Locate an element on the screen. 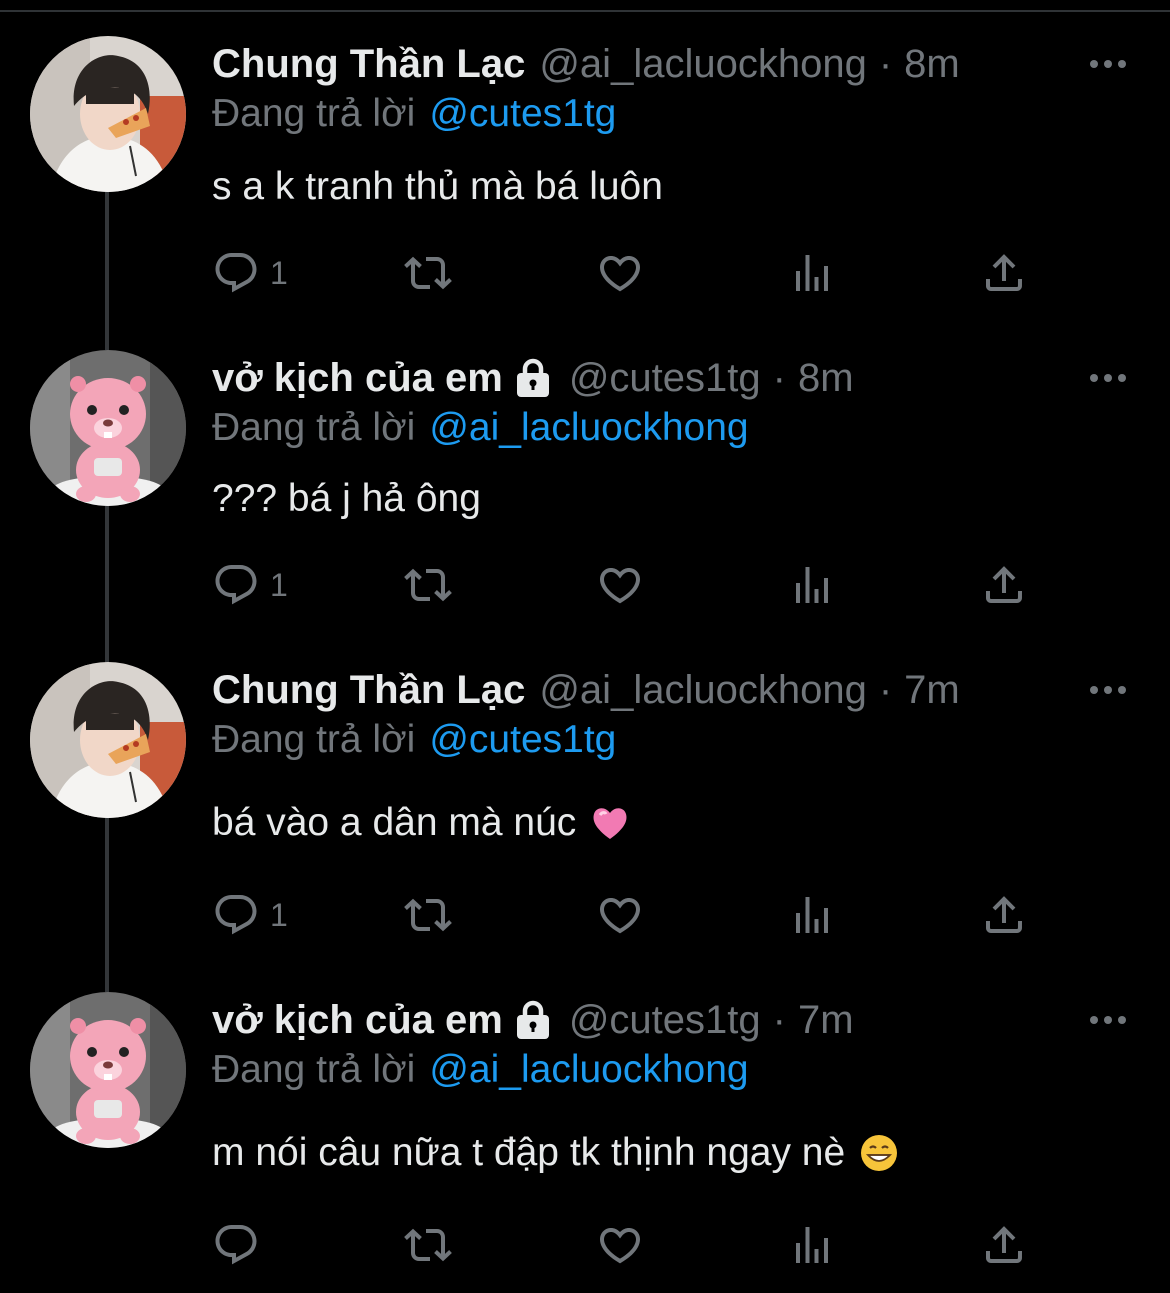 The height and width of the screenshot is (1293, 1170). grinning-face-emoji is located at coordinates (879, 1153).